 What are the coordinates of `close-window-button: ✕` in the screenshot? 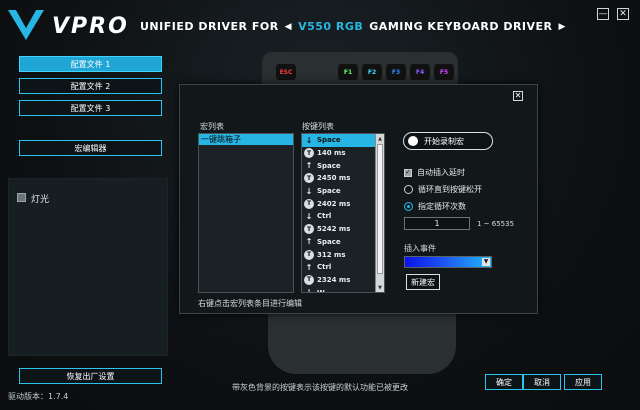 It's located at (623, 14).